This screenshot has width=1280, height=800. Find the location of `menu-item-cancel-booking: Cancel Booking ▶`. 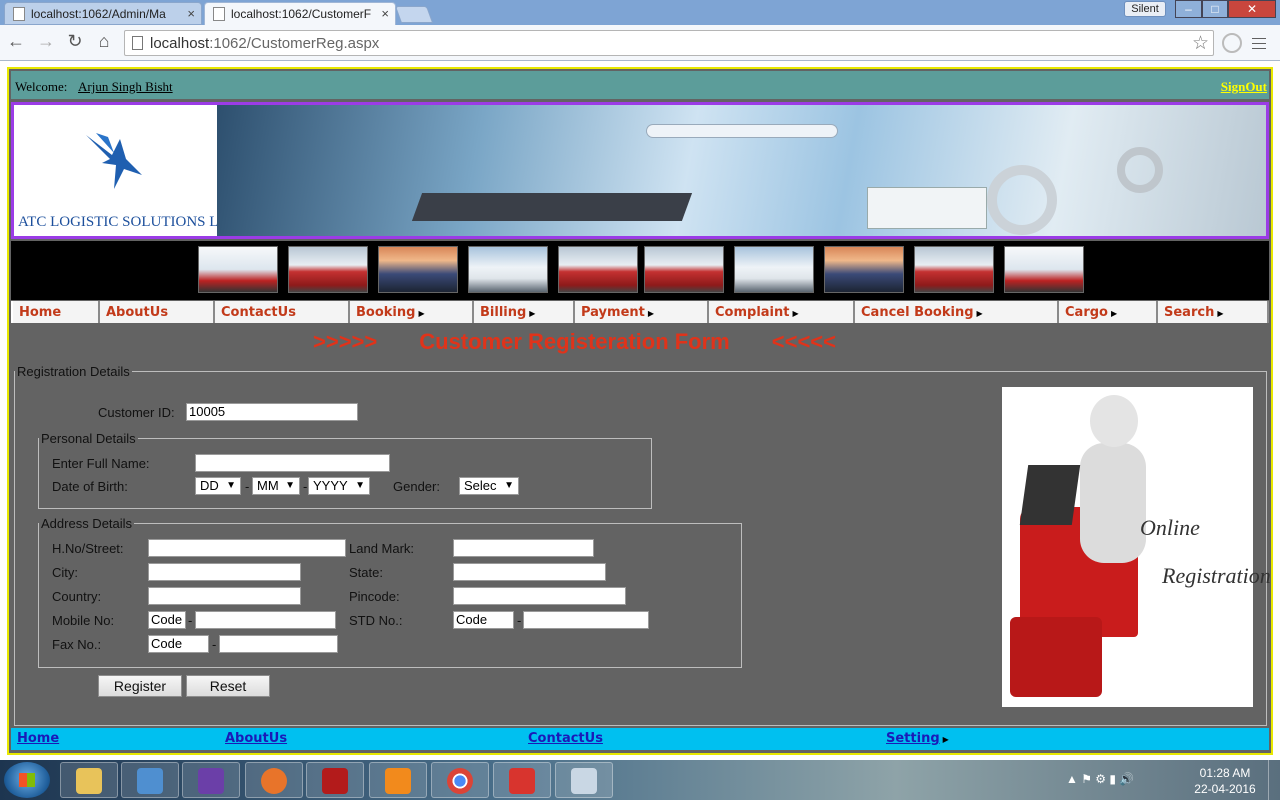

menu-item-cancel-booking: Cancel Booking ▶ is located at coordinates (957, 312).